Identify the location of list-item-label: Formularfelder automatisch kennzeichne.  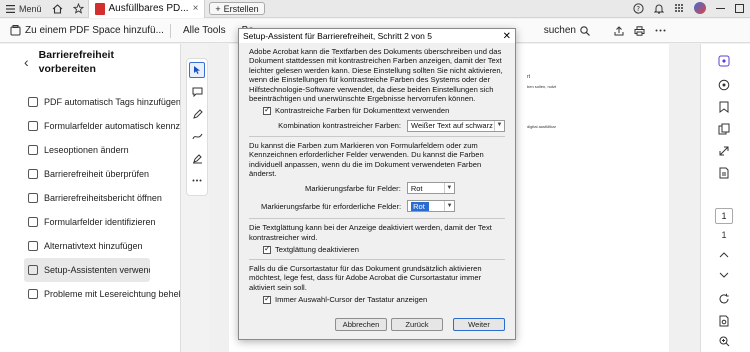
(112, 126).